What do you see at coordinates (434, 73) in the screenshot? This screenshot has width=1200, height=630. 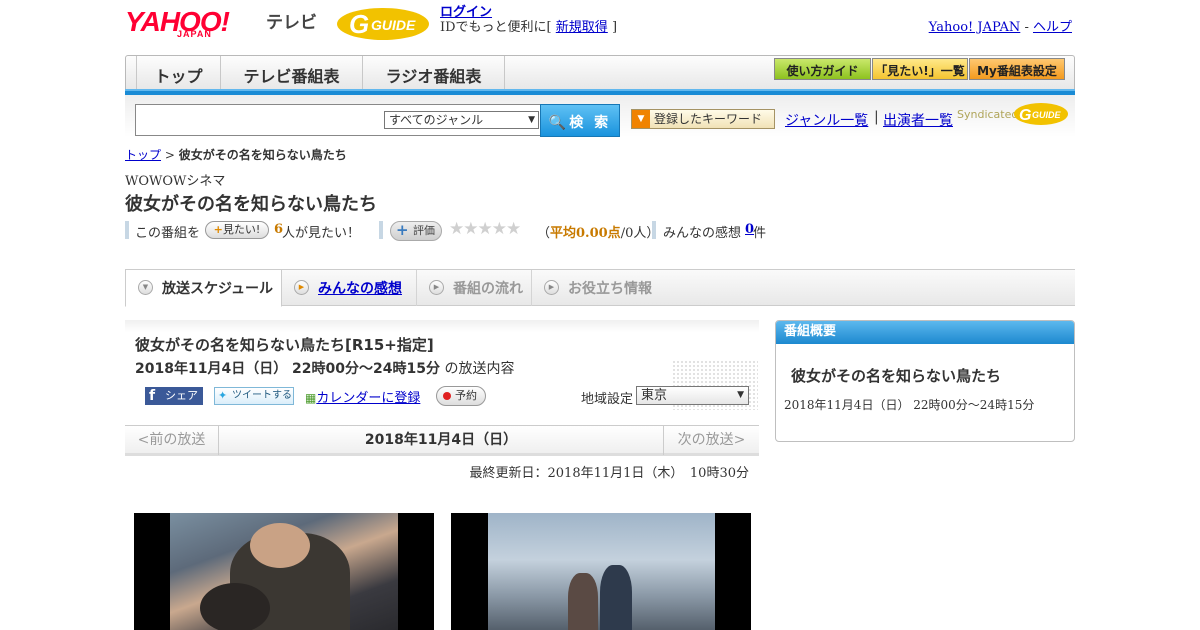 I see `nav-tab-radio: ラジオ番組表` at bounding box center [434, 73].